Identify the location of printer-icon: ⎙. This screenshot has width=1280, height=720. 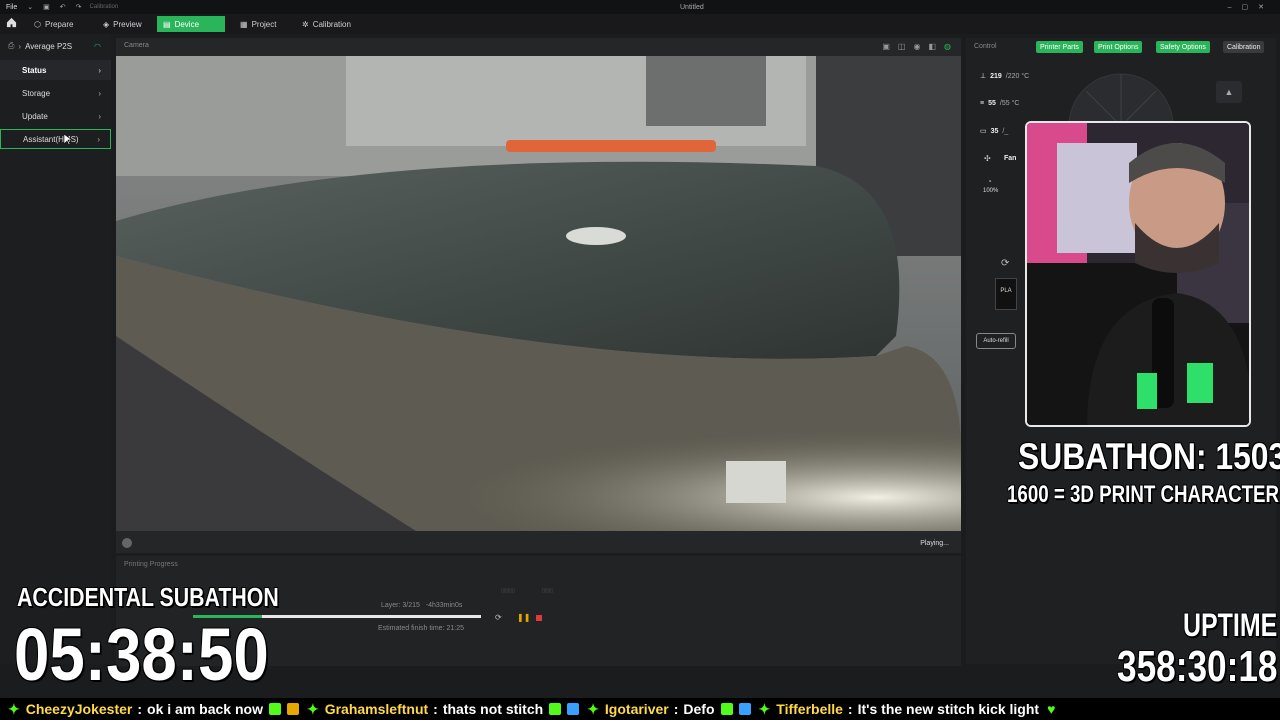
(11, 45).